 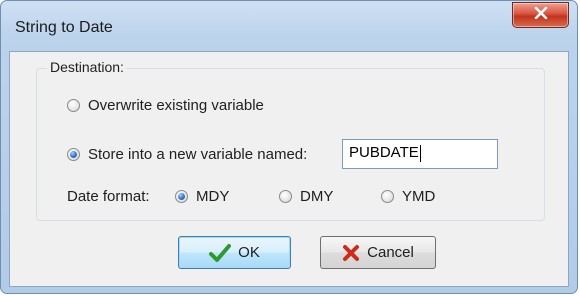 I want to click on cancel-button: Cancel, so click(x=378, y=252).